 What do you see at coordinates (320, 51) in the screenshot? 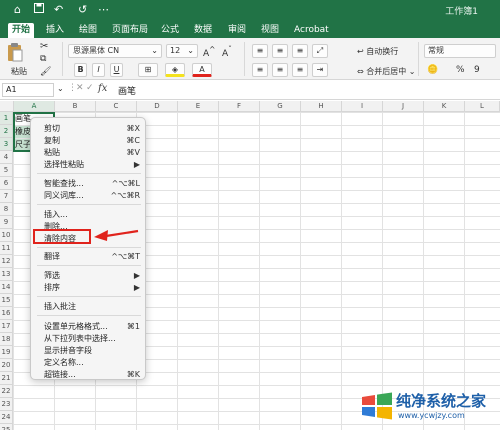
I see `orientation-icon: ⤢` at bounding box center [320, 51].